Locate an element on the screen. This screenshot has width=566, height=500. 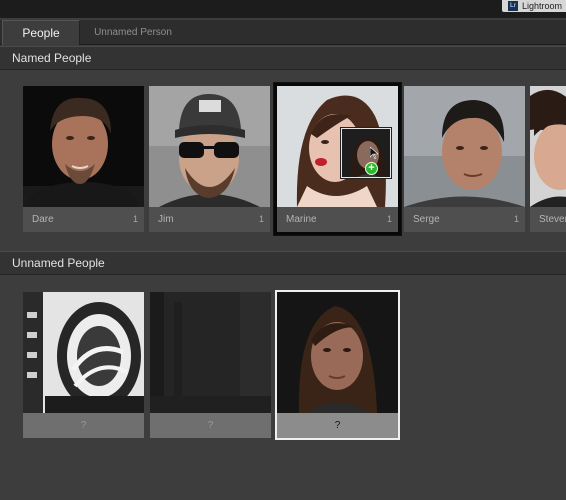
unnamed-person-card-active: ? is located at coordinates (337, 365).